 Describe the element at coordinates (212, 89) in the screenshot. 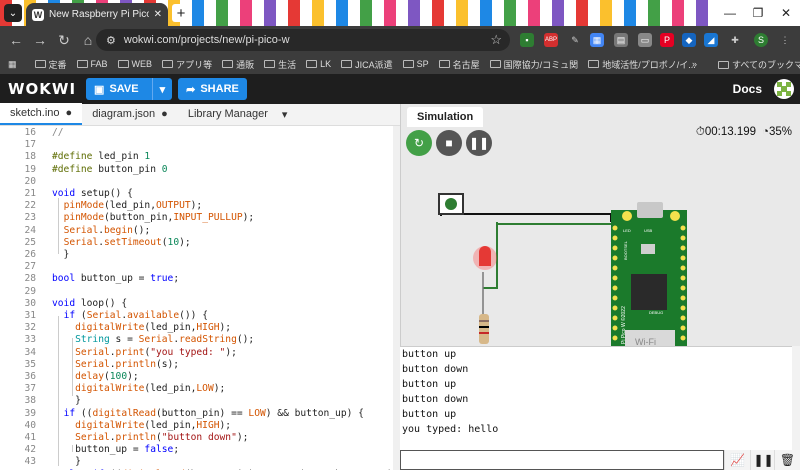

I see `share-button: ➦ SHARE` at that location.